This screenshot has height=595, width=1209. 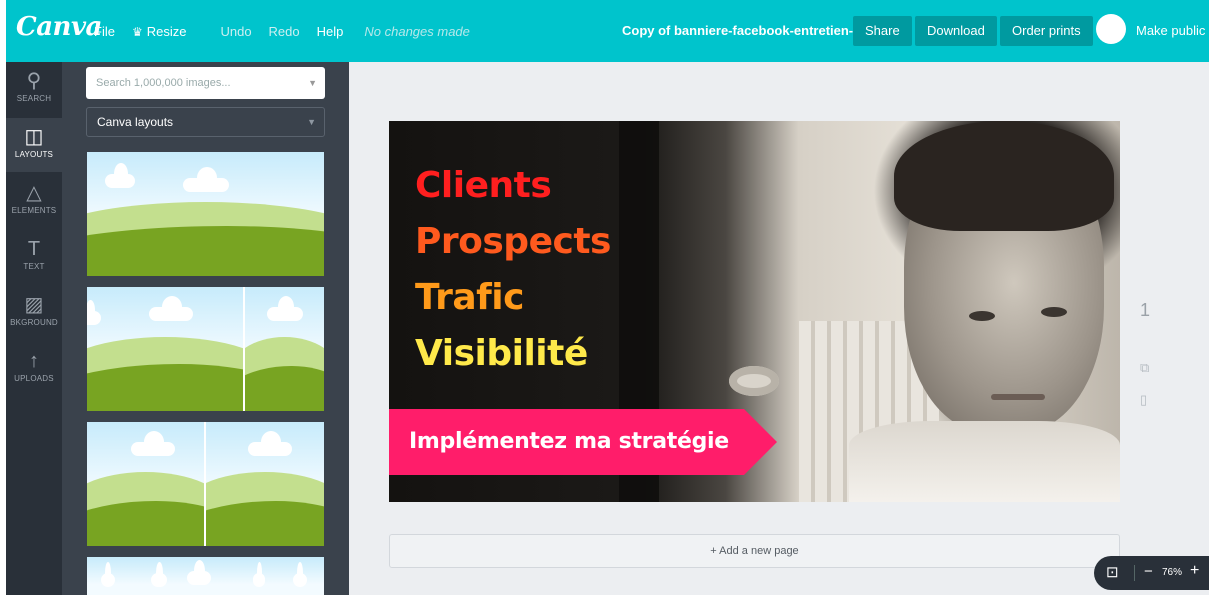 What do you see at coordinates (1112, 572) in the screenshot?
I see `present-icon: ⊡` at bounding box center [1112, 572].